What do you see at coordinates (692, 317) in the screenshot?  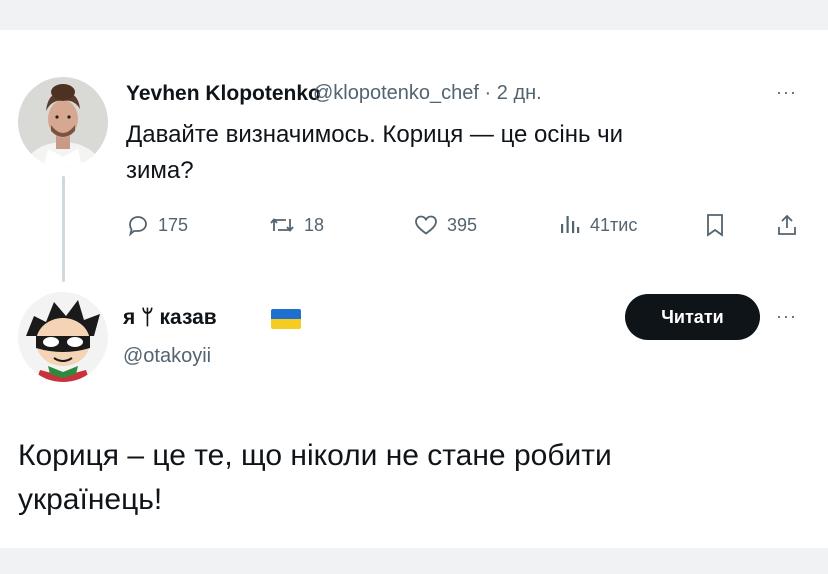 I see `follow-button: Читати` at bounding box center [692, 317].